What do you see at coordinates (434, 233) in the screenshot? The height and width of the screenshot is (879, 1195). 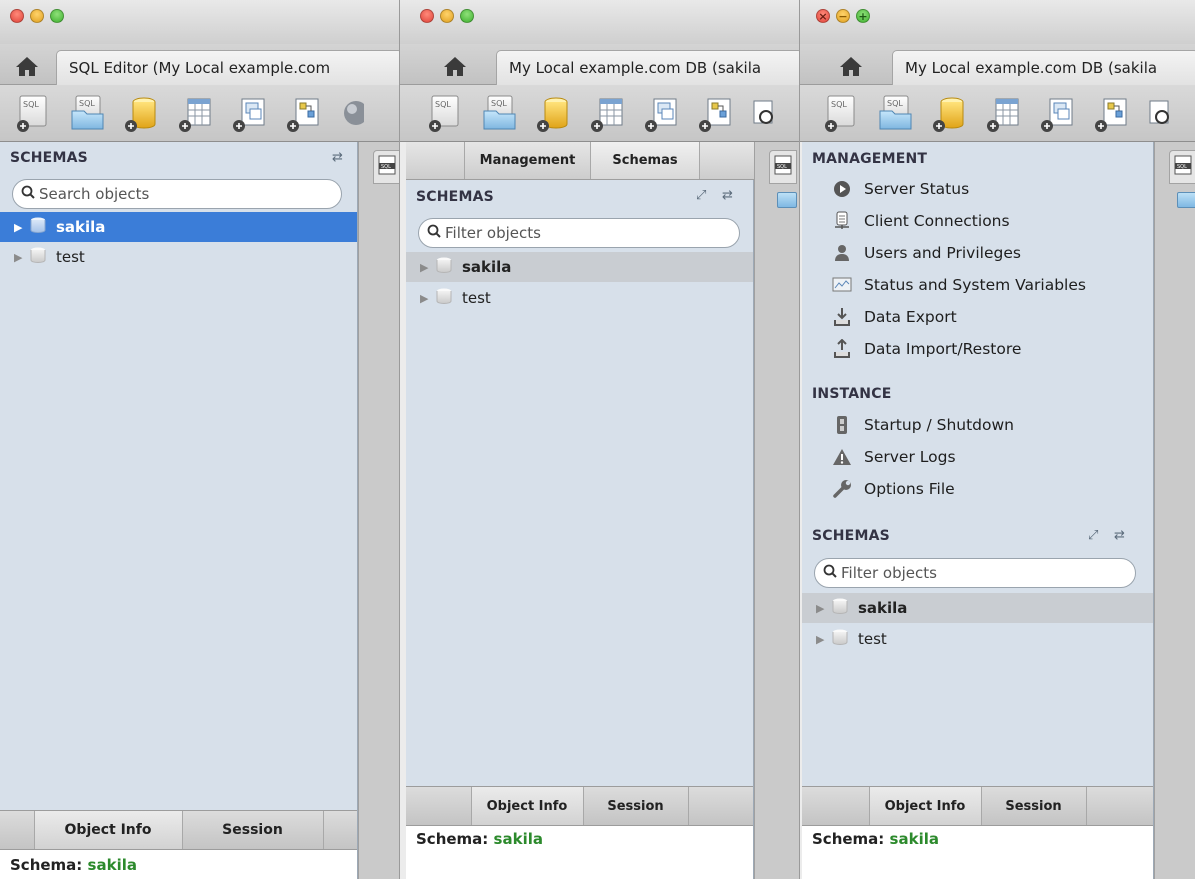 I see `search-icon` at bounding box center [434, 233].